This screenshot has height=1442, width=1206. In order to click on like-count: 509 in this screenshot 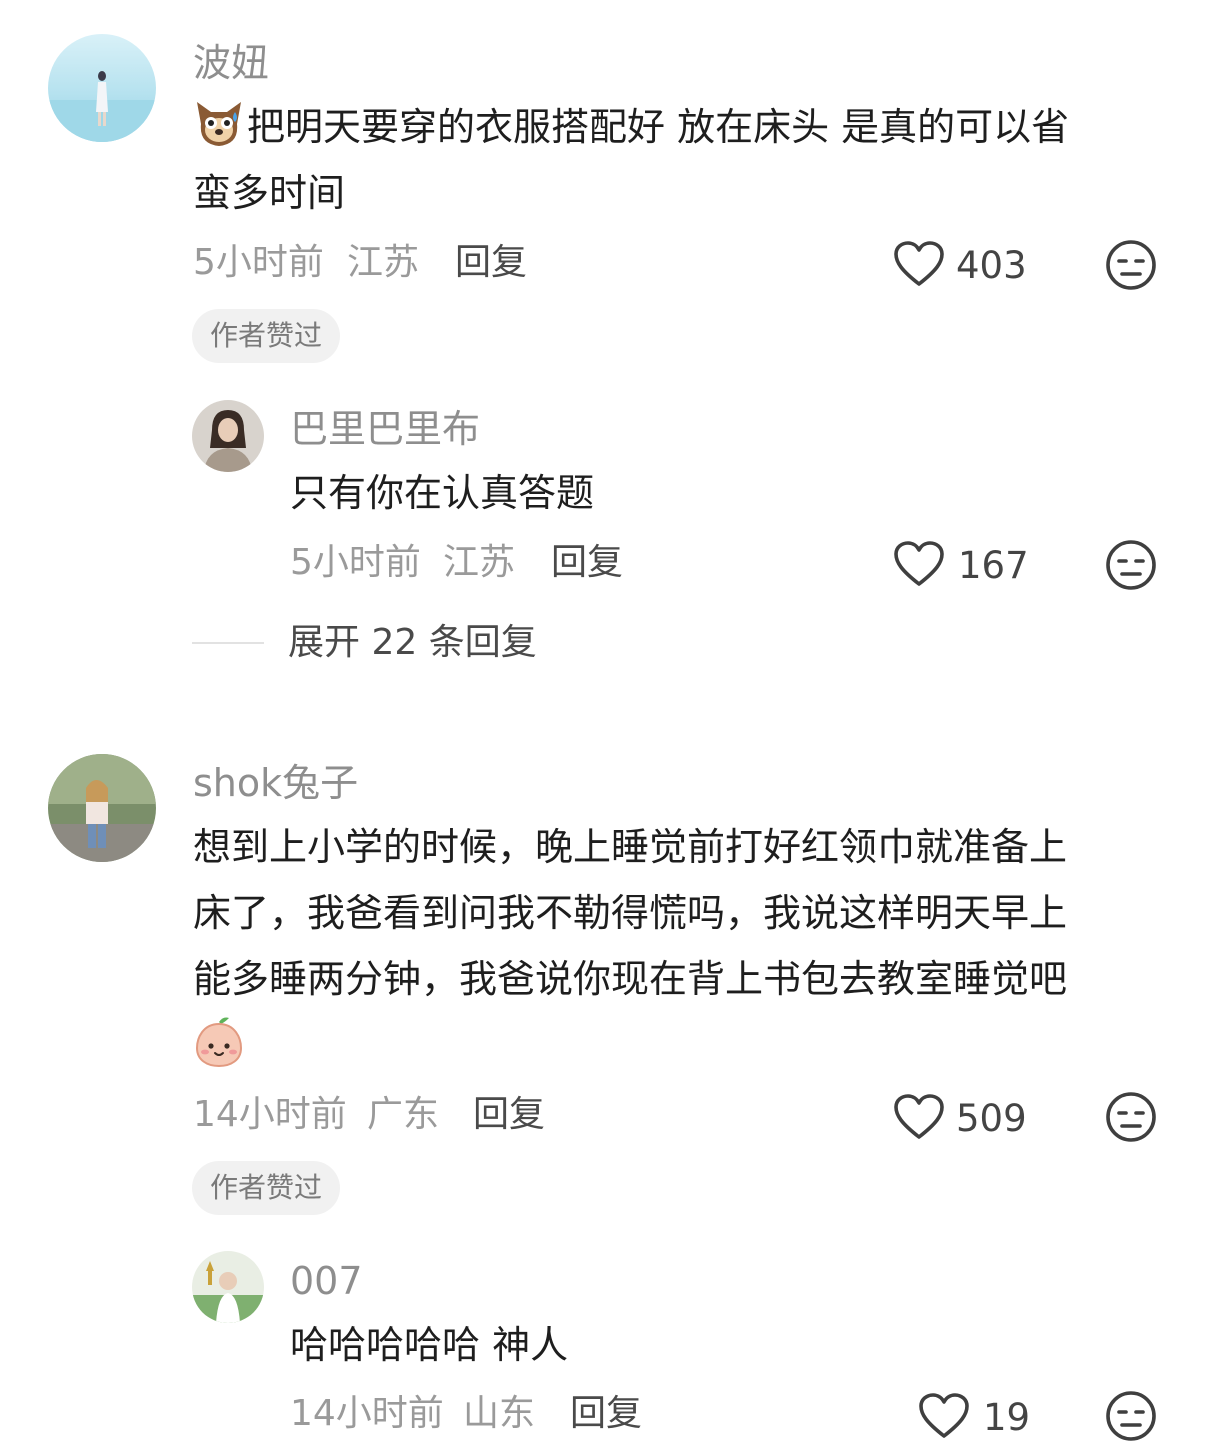, I will do `click(991, 1118)`.